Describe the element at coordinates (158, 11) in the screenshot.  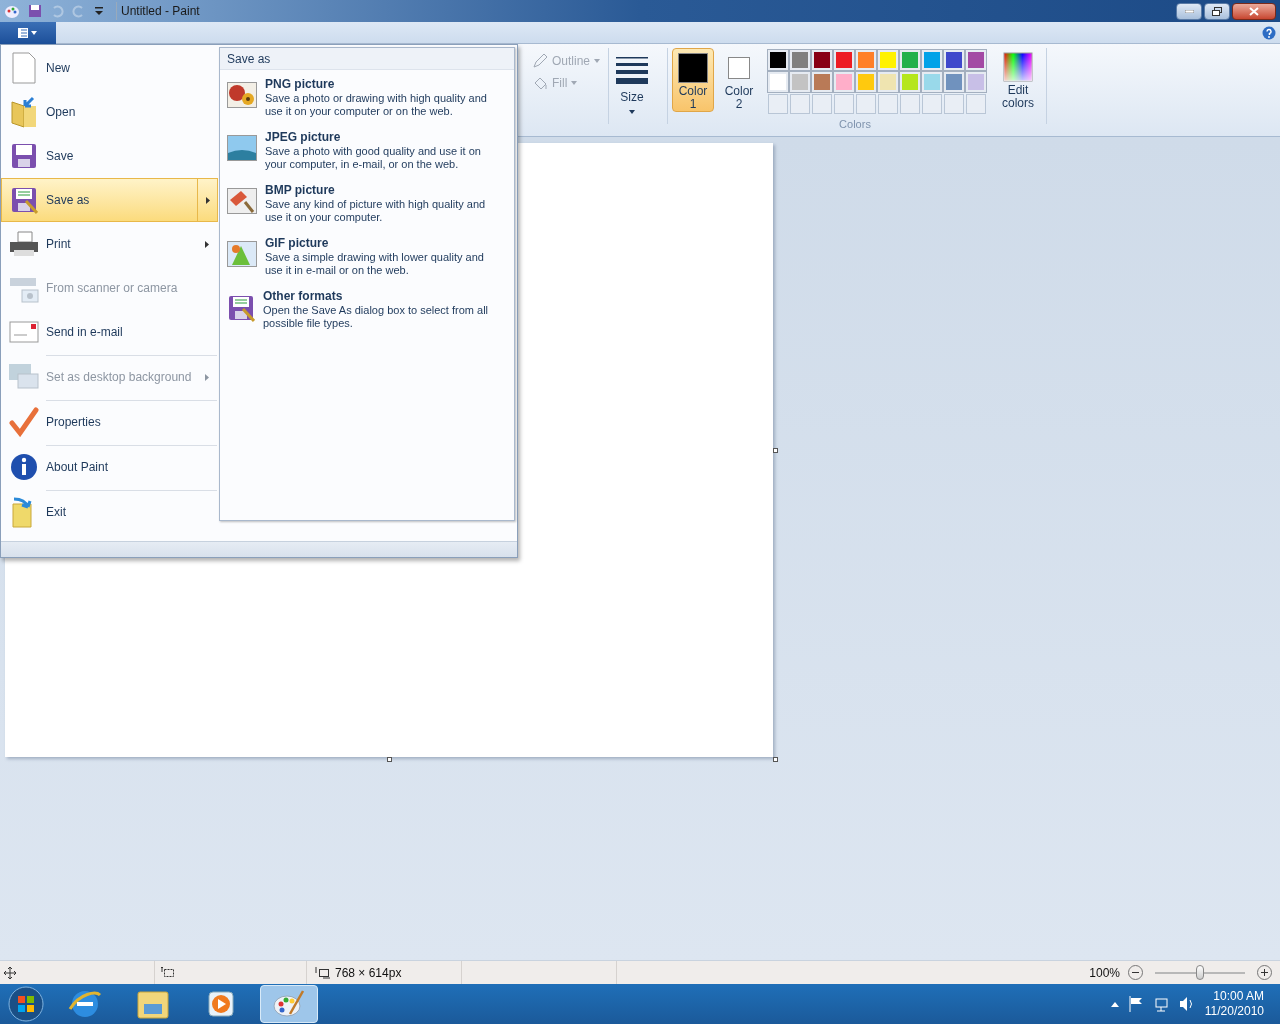
I see `window-title: Untitled - Paint` at that location.